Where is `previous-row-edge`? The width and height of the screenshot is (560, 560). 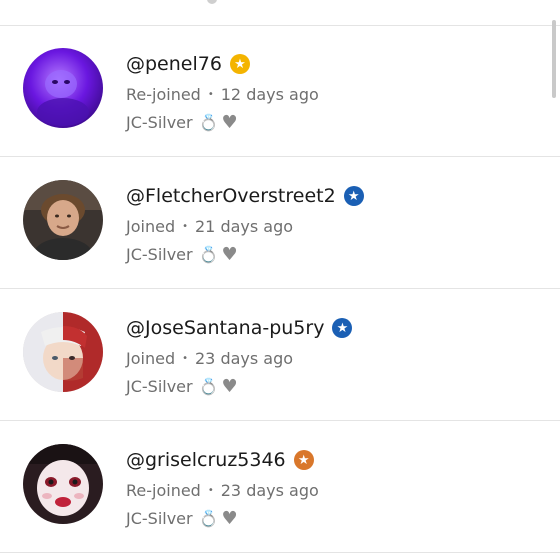 previous-row-edge is located at coordinates (280, 13).